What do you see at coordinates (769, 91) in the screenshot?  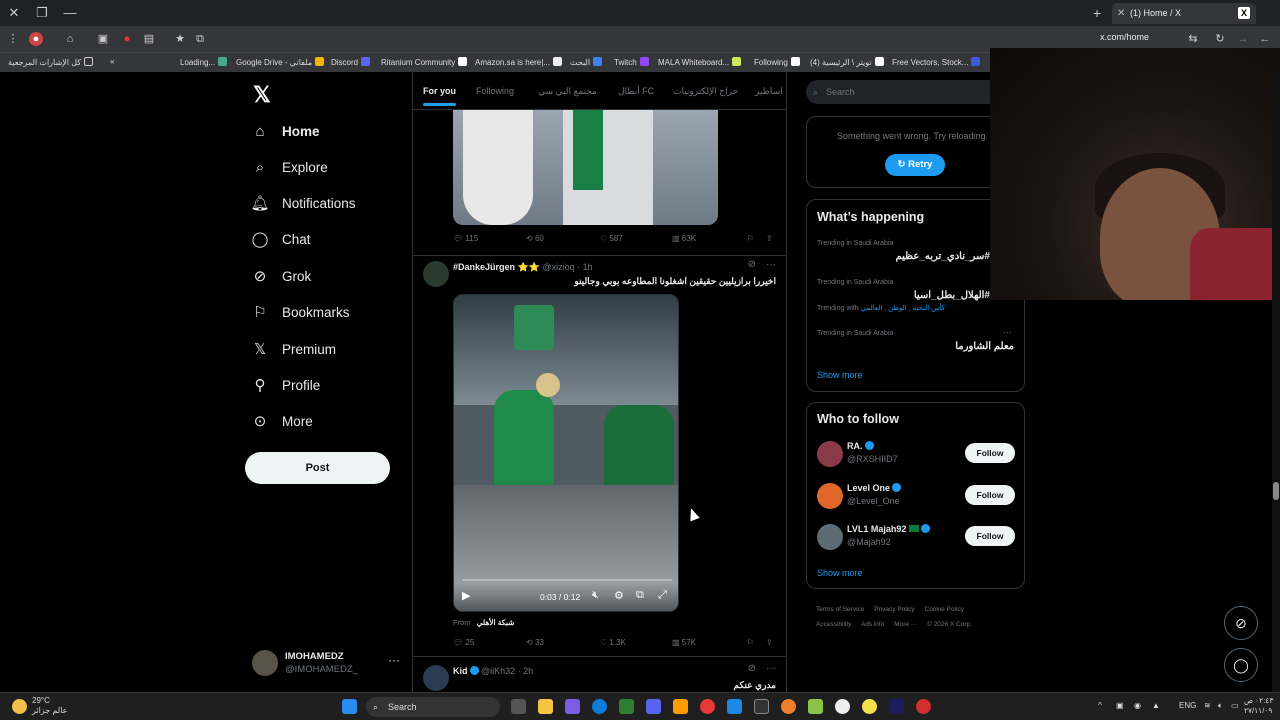 I see `tab-community-legends: اساطير` at bounding box center [769, 91].